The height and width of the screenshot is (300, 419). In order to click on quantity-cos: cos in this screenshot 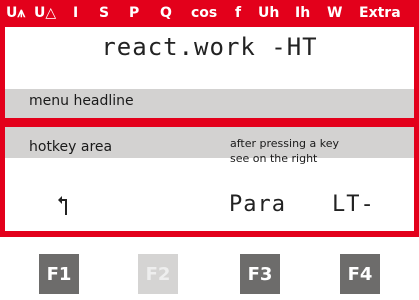, I will do `click(204, 13)`.